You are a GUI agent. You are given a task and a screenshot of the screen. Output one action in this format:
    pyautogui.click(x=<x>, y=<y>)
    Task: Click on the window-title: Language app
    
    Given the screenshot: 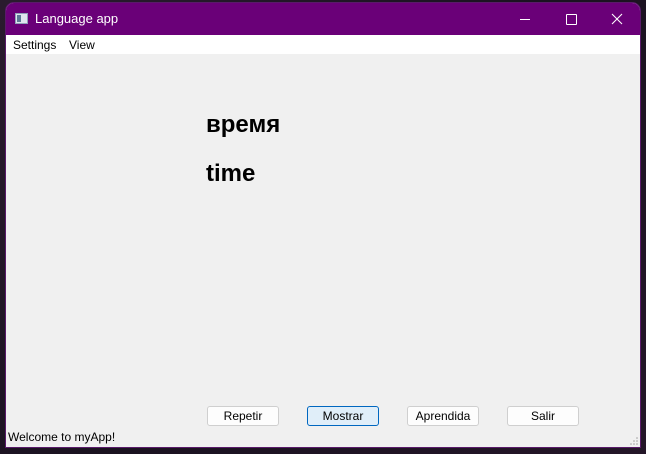 What is the action you would take?
    pyautogui.click(x=77, y=18)
    